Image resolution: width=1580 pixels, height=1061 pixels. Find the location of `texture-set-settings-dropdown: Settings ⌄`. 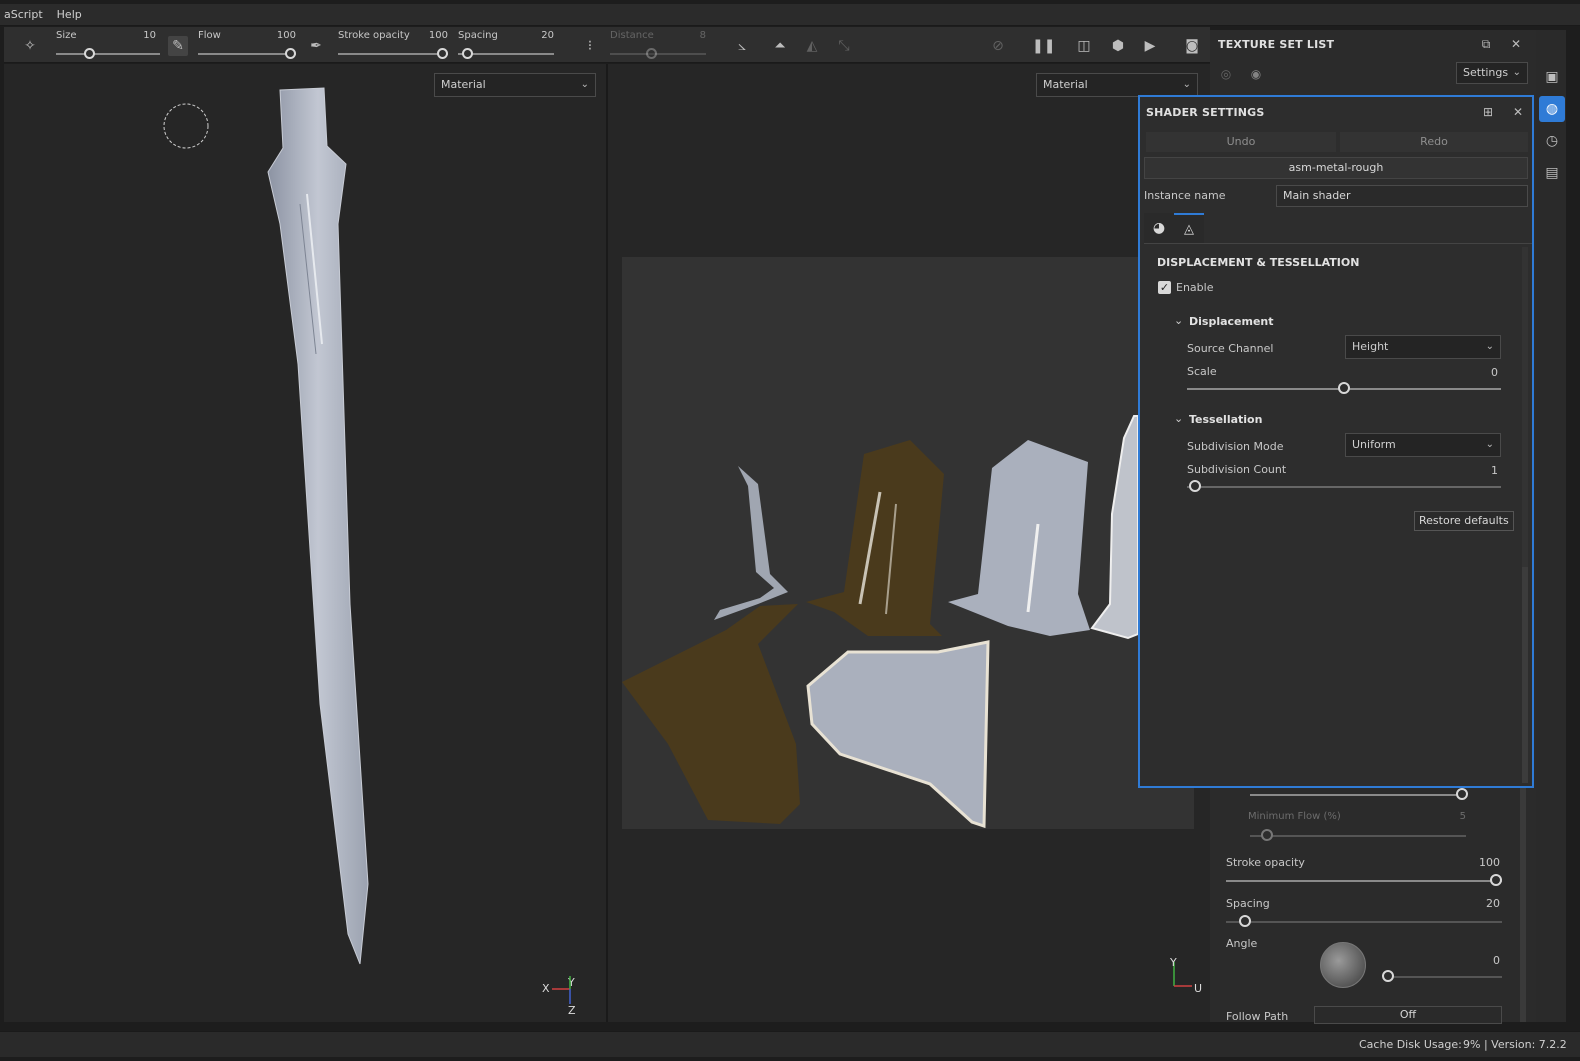

texture-set-settings-dropdown: Settings ⌄ is located at coordinates (1492, 73).